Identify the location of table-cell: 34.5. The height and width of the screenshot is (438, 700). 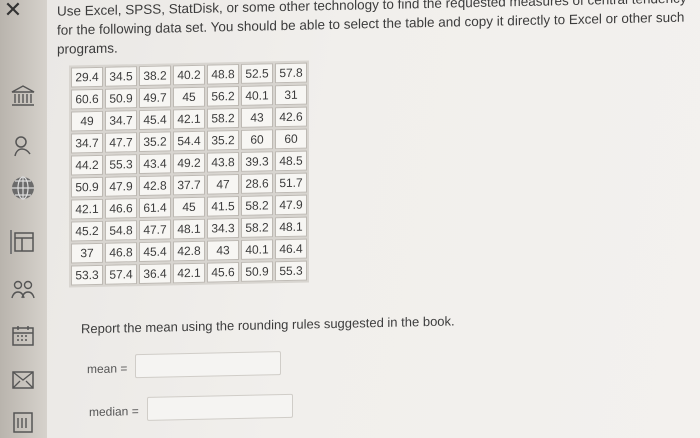
(121, 76).